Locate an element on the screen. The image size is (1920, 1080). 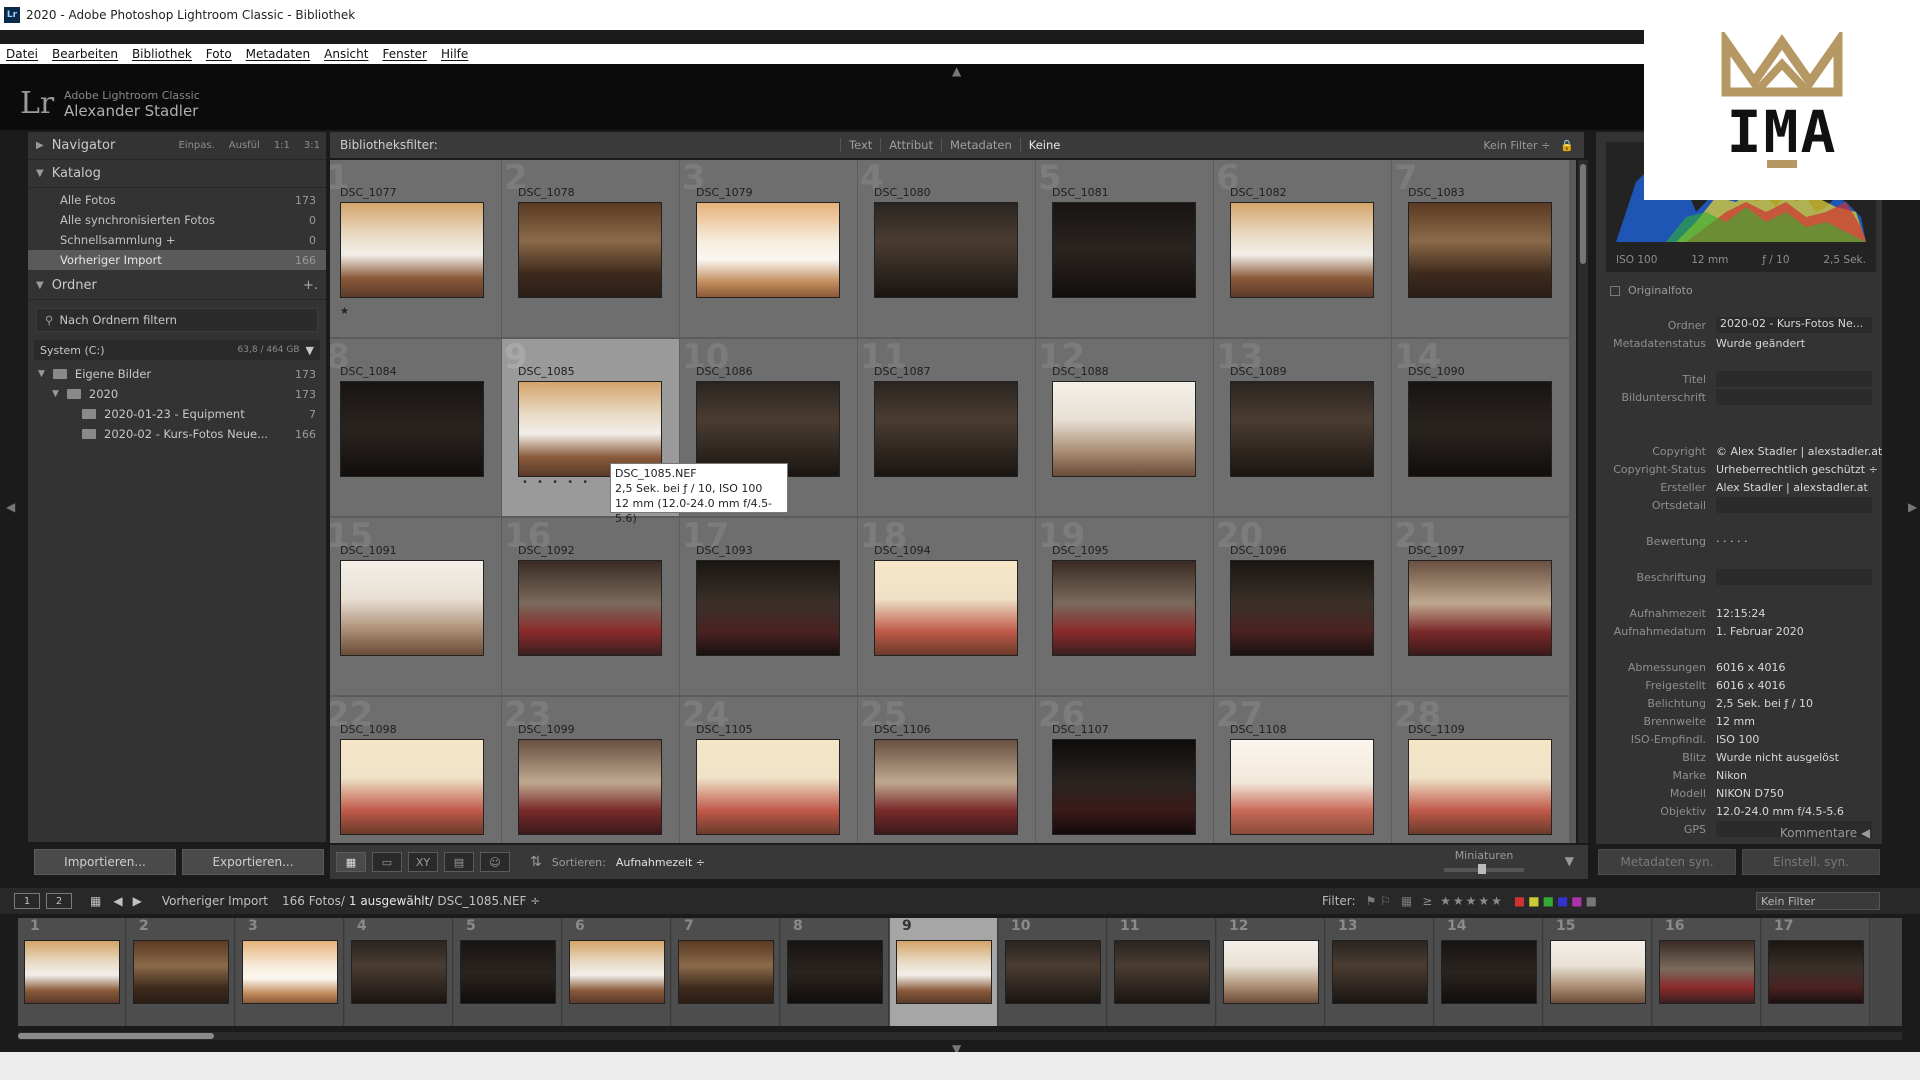
grid-cell: 15 DSC_1091 is located at coordinates (416, 607).